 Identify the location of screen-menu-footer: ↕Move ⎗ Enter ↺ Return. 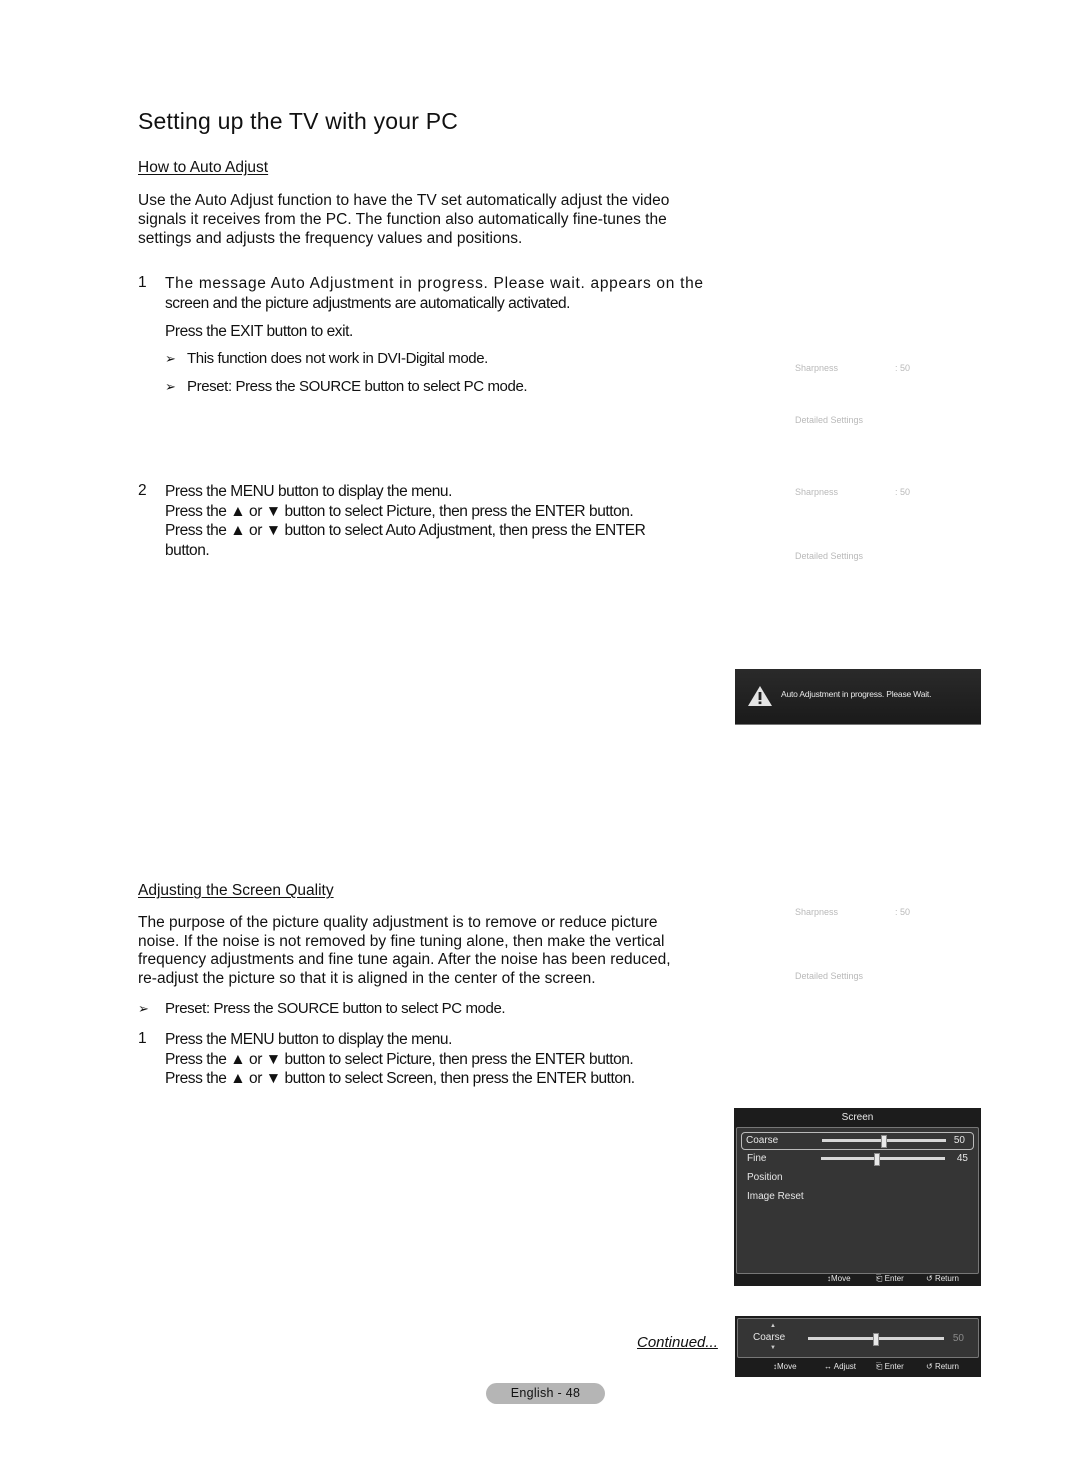
(857, 1279).